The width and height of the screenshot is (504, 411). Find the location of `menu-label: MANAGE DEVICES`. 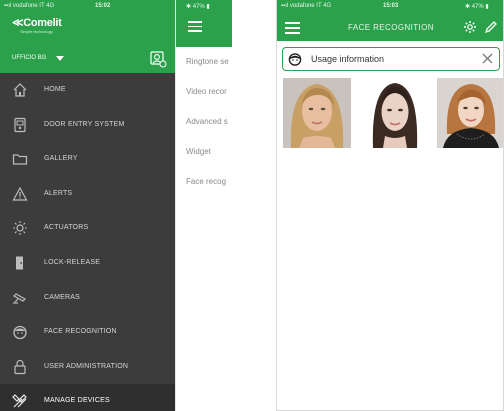

menu-label: MANAGE DEVICES is located at coordinates (77, 401).